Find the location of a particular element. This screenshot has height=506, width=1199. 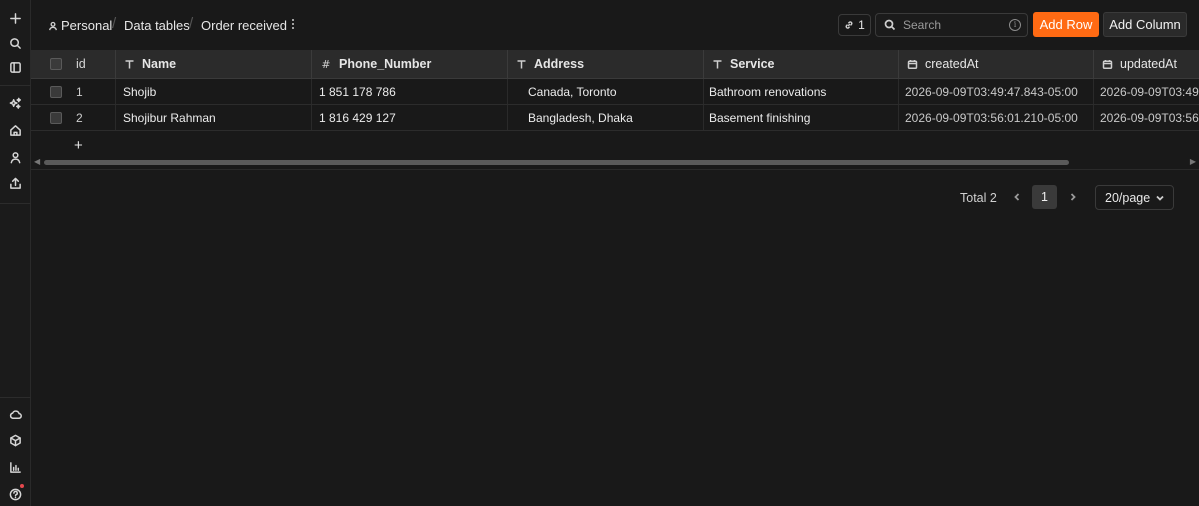

add-column-button: Add Column is located at coordinates (1145, 24).